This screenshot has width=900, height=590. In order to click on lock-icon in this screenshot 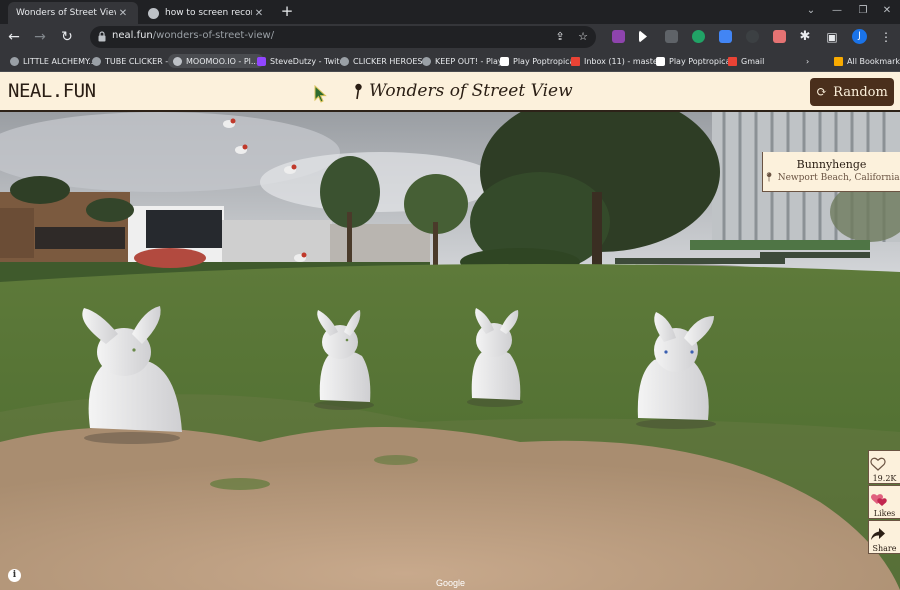, I will do `click(102, 36)`.